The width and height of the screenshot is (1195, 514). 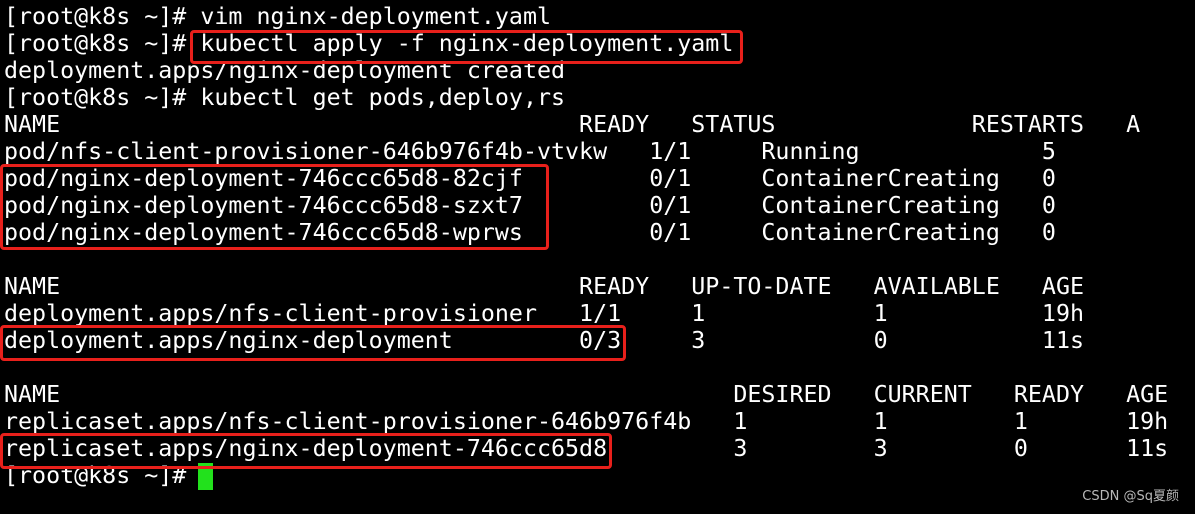 I want to click on watermark: CSDN @Sq夏颜, so click(x=1130, y=496).